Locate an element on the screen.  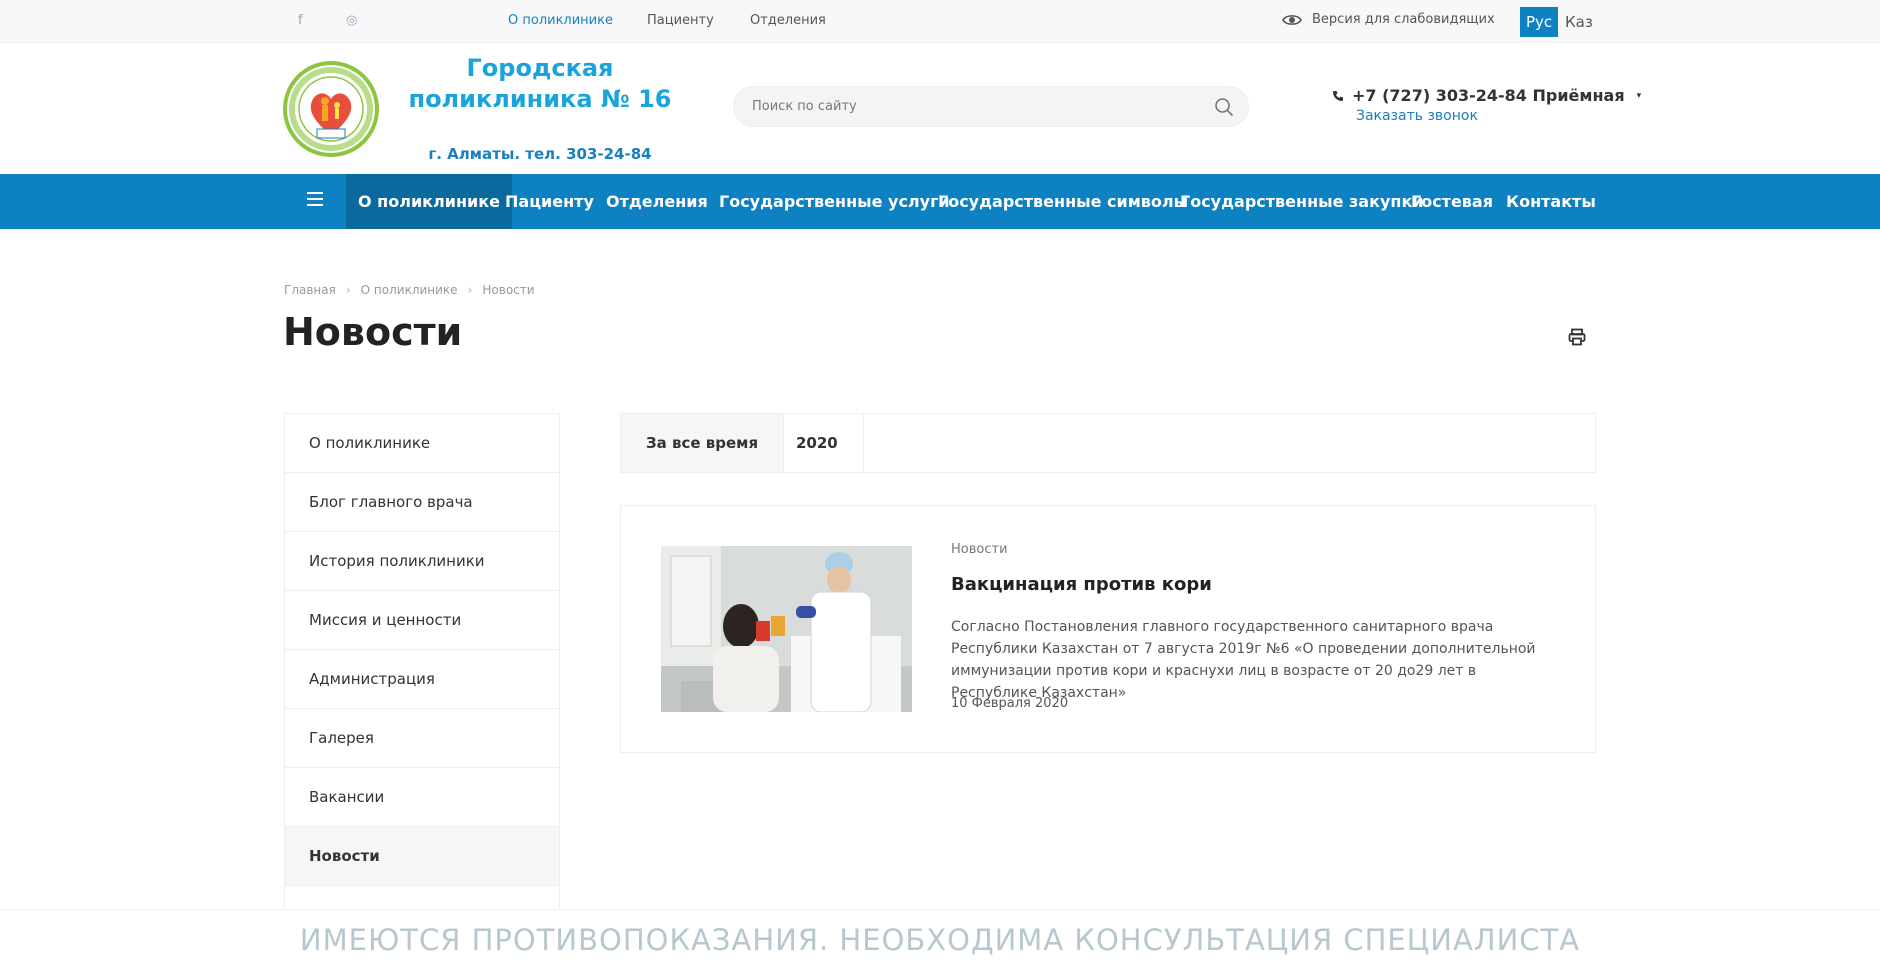
nav-item-contacts: Контакты is located at coordinates (1551, 201).